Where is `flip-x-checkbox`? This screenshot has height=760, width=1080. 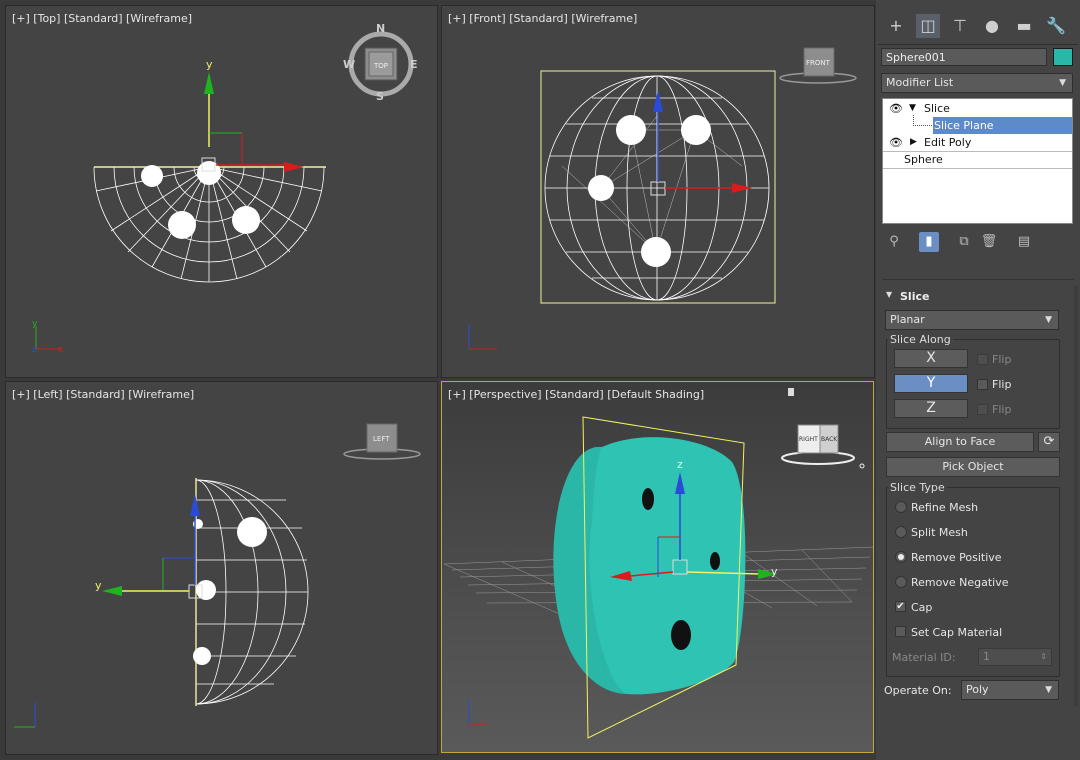
flip-x-checkbox is located at coordinates (982, 359).